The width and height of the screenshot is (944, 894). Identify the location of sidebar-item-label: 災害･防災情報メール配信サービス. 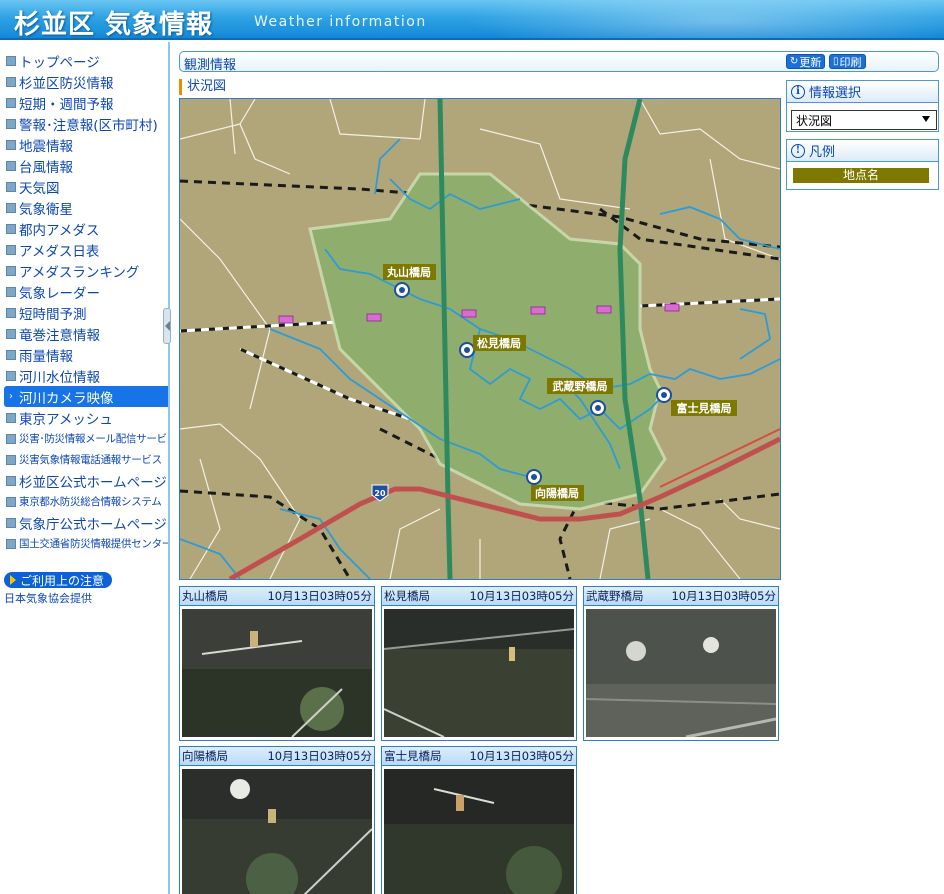
(93, 439).